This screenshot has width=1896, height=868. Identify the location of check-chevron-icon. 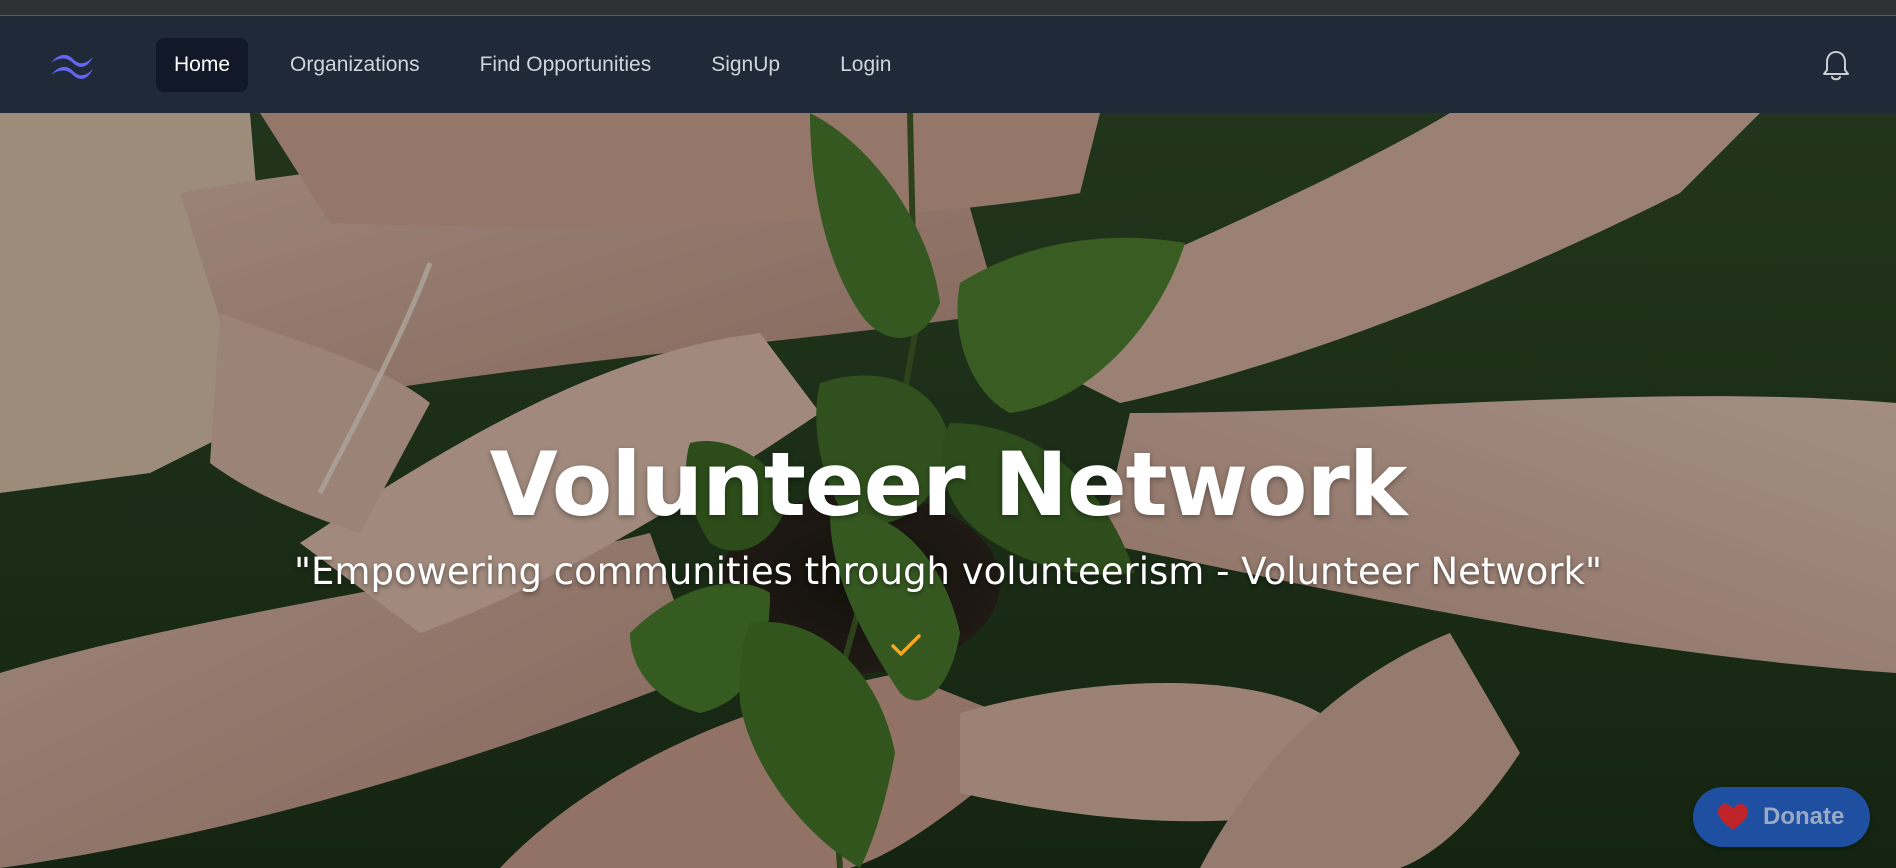
(906, 646).